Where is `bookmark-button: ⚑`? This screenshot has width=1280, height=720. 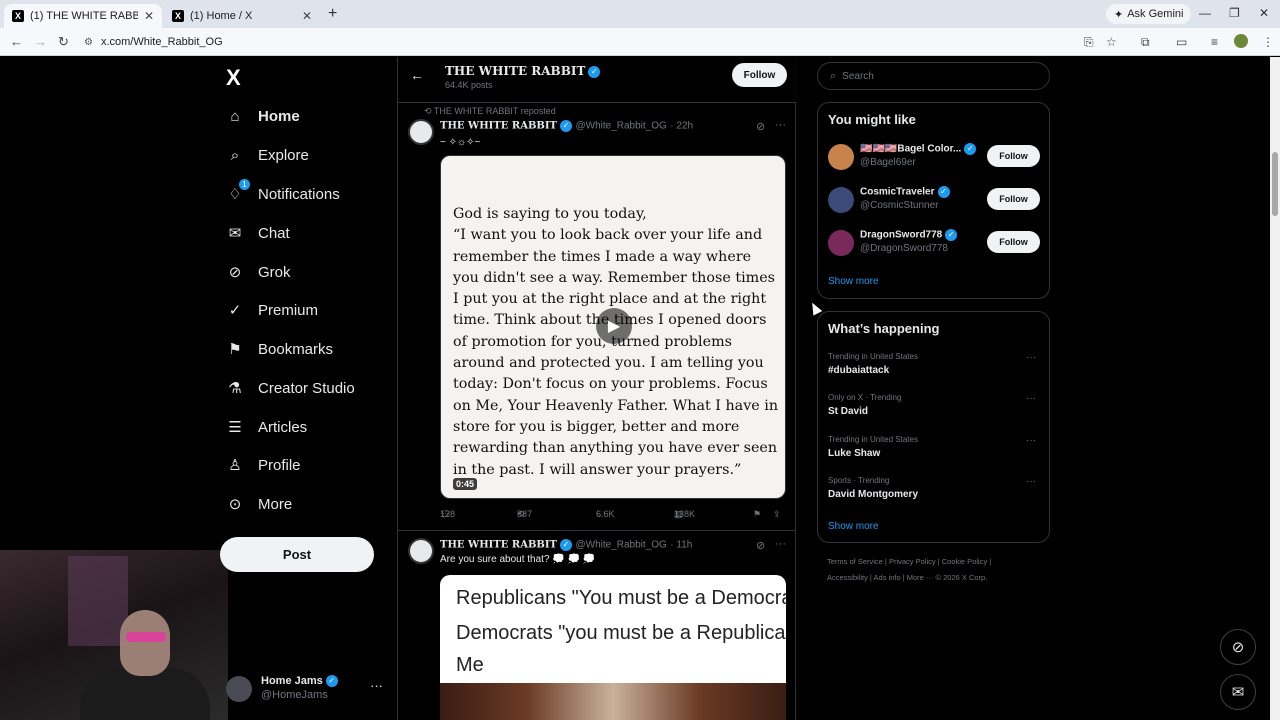 bookmark-button: ⚑ is located at coordinates (757, 514).